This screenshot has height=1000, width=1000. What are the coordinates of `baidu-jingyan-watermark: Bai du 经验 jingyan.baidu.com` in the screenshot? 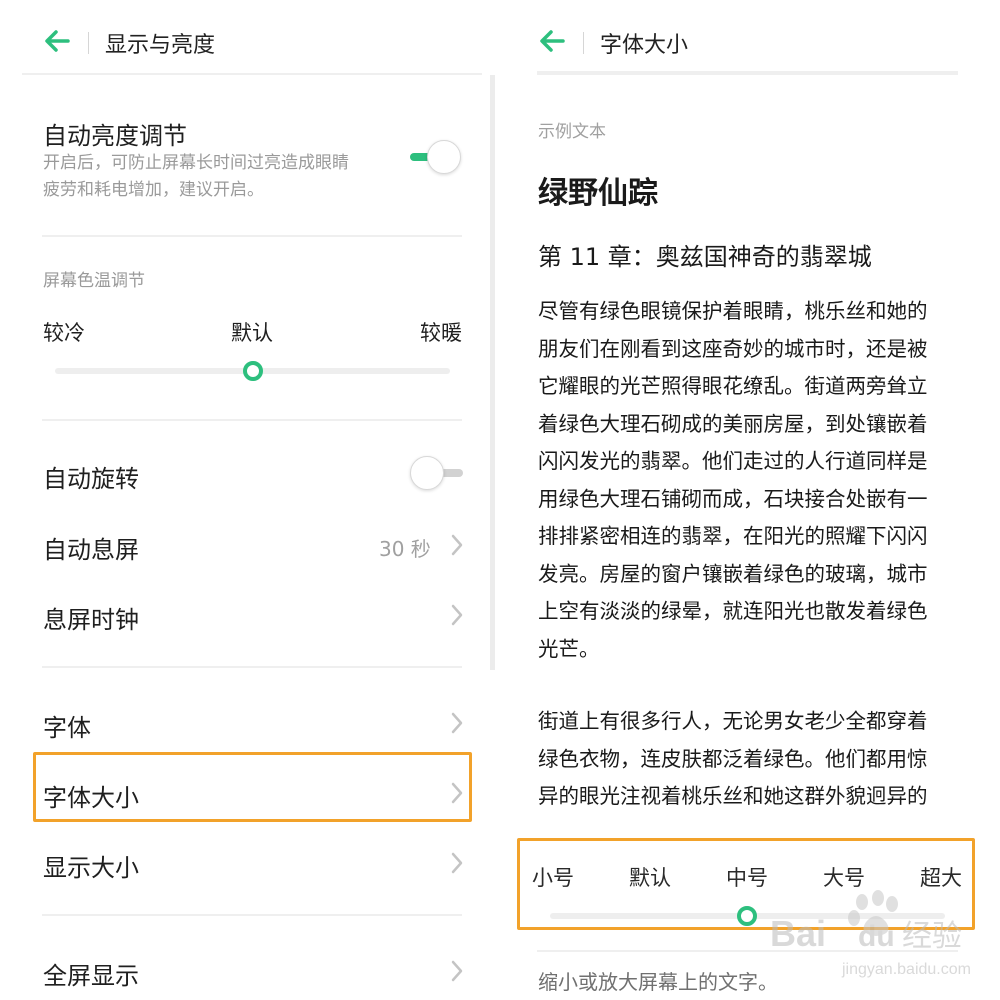 It's located at (870, 934).